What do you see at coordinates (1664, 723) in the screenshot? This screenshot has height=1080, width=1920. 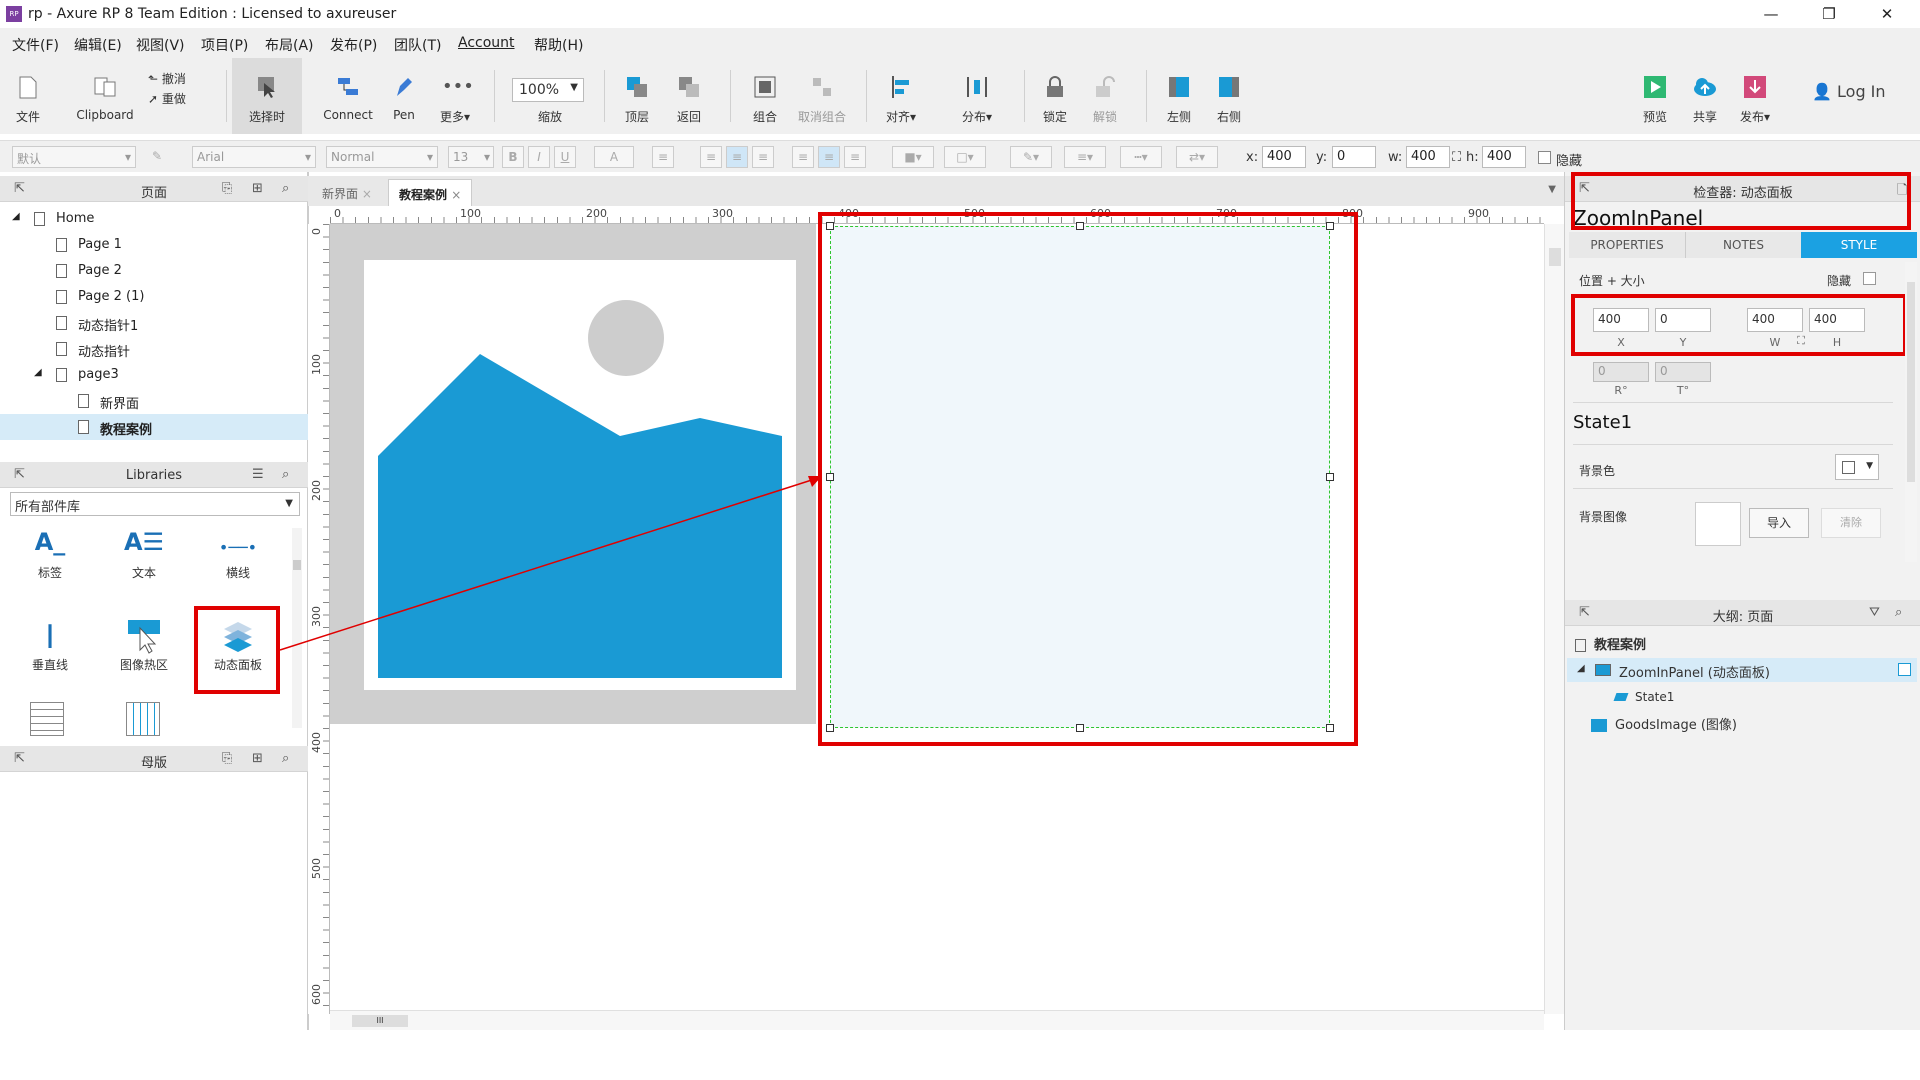 I see `outline-item: GoodsImage (图像)` at bounding box center [1664, 723].